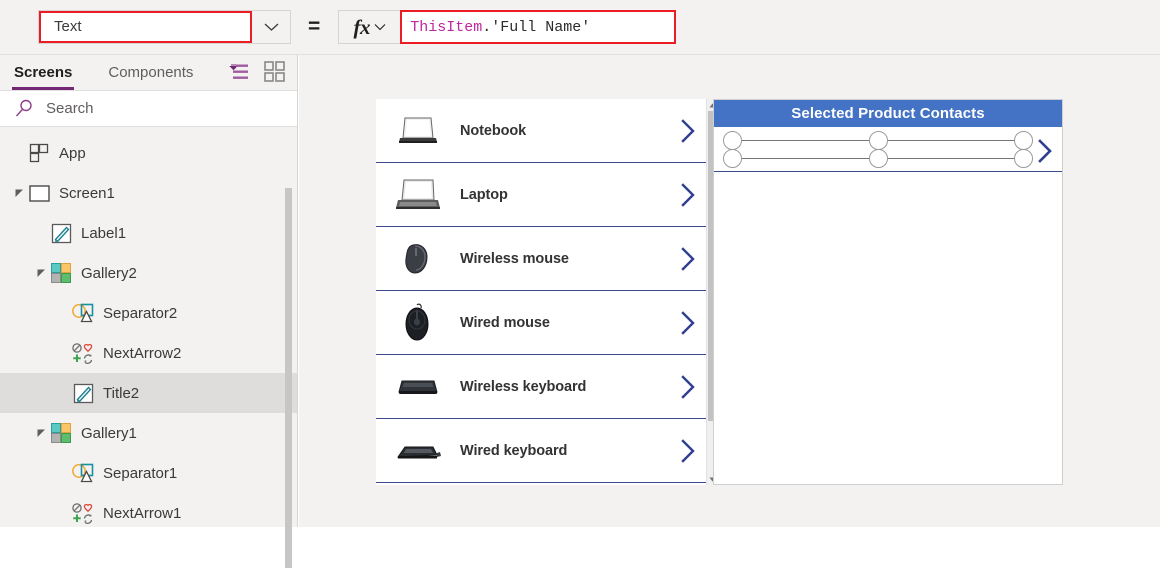  I want to click on wired-keyboard-thumbnail, so click(418, 451).